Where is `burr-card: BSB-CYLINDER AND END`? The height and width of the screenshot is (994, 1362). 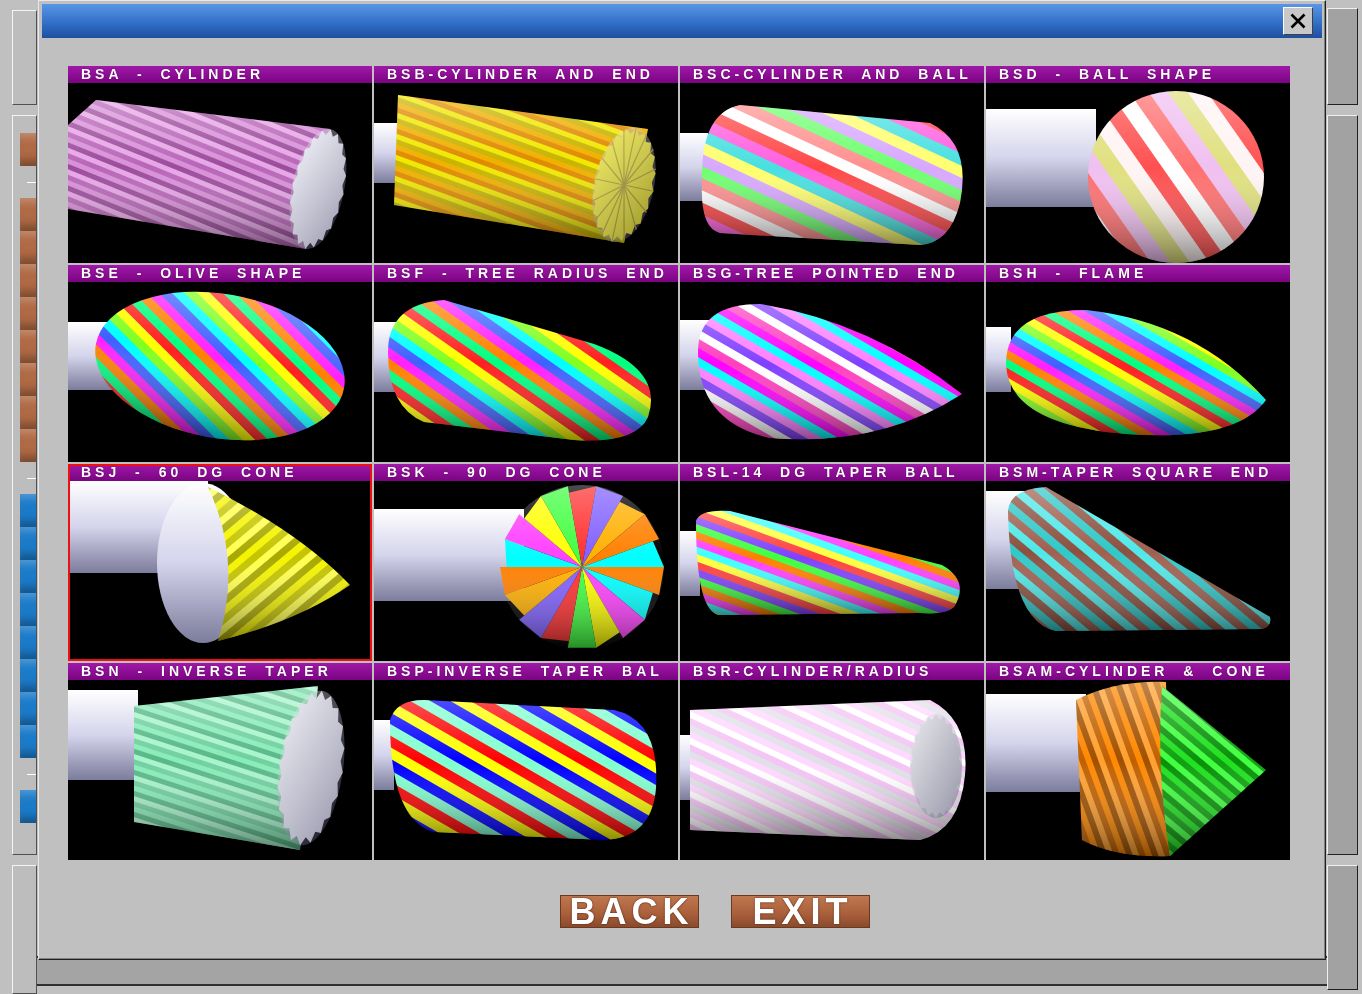
burr-card: BSB-CYLINDER AND END is located at coordinates (526, 164).